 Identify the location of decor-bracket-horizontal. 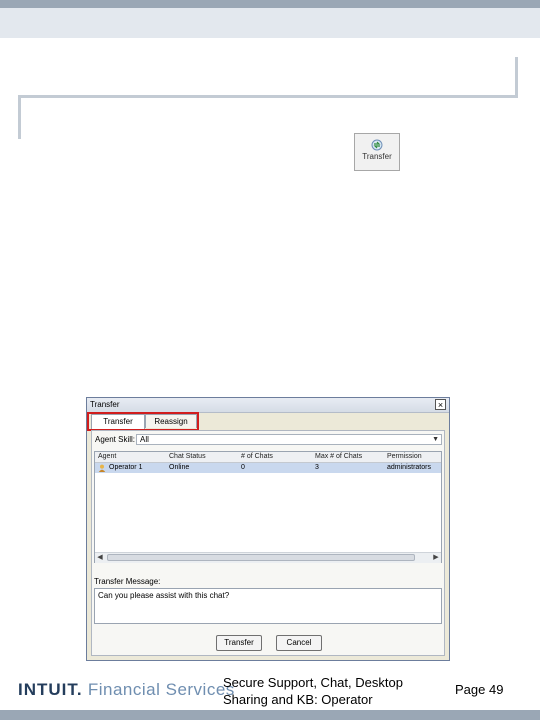
(268, 96).